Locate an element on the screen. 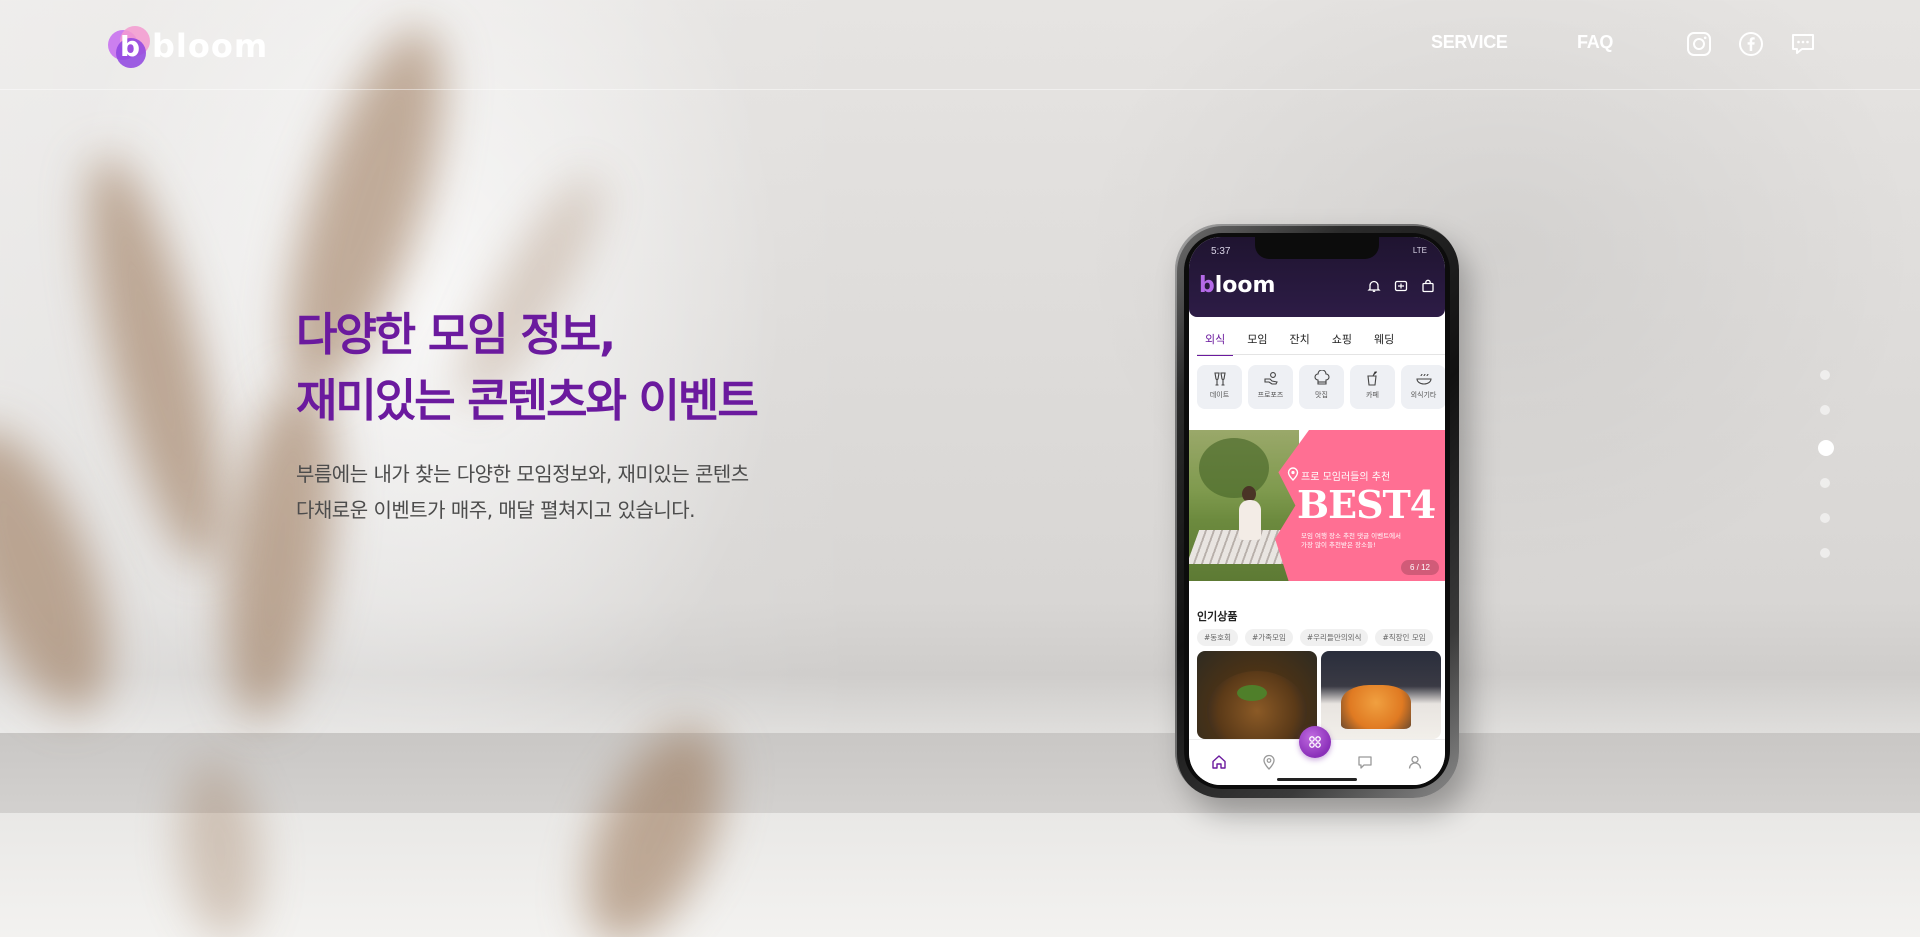 The height and width of the screenshot is (937, 1920). category-shortcuts: 데이트 프로포즈 맛집 카페 외식기타 is located at coordinates (1321, 387).